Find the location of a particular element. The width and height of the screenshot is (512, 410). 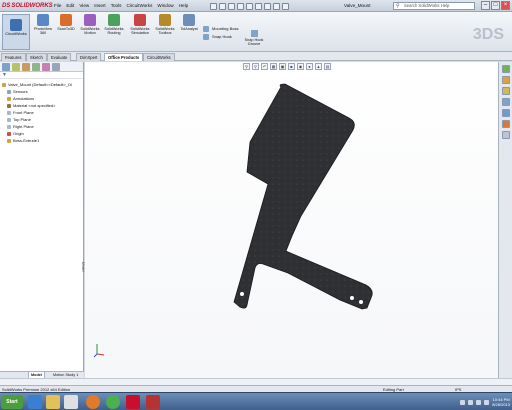

tree-item-annotations: Annotations is located at coordinates (41, 98).